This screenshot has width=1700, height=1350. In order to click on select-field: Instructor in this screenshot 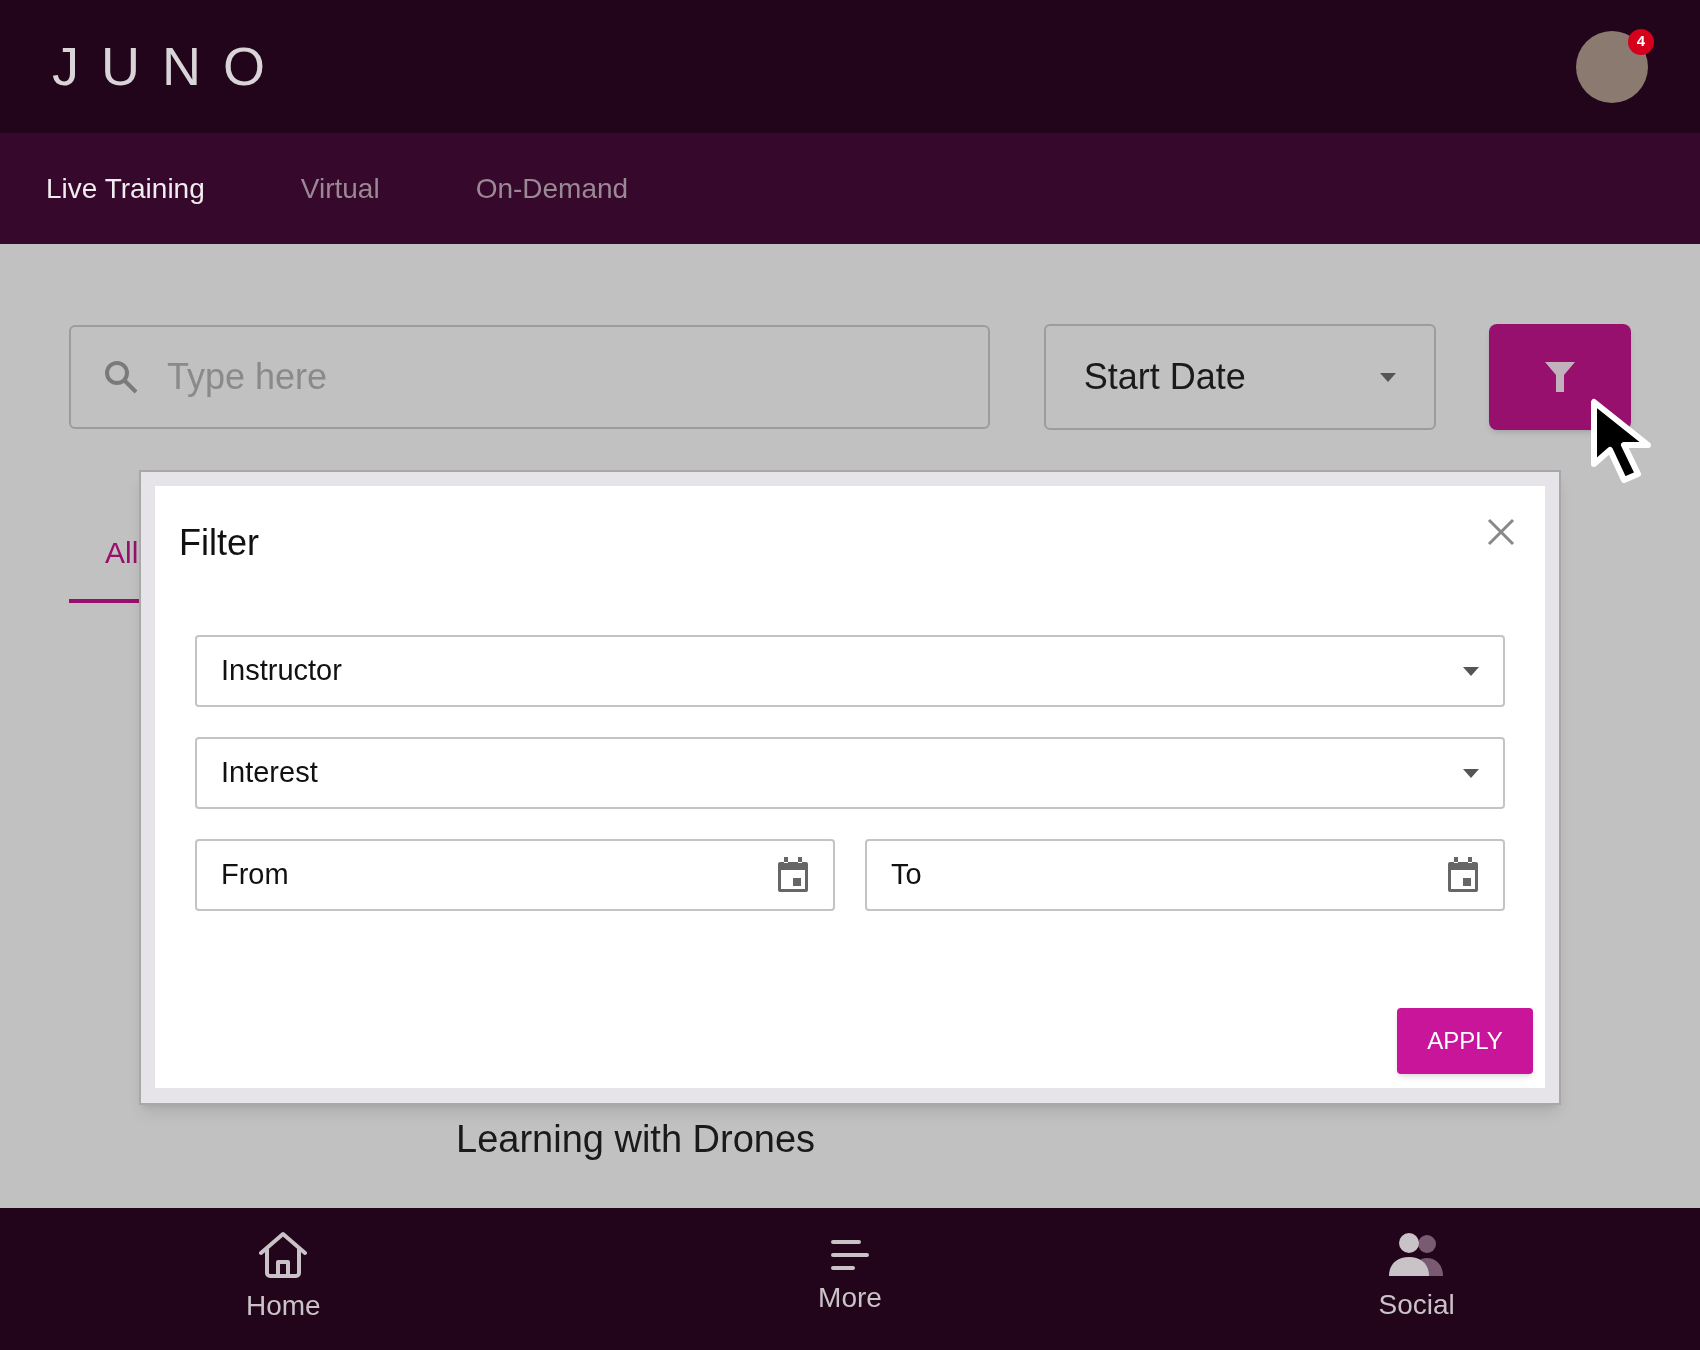, I will do `click(850, 671)`.